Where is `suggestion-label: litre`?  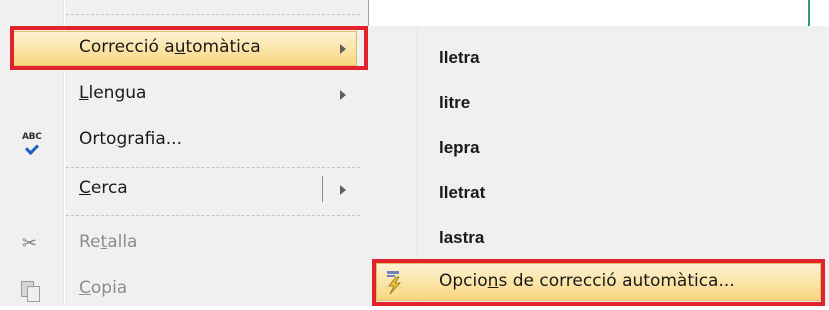 suggestion-label: litre is located at coordinates (455, 102).